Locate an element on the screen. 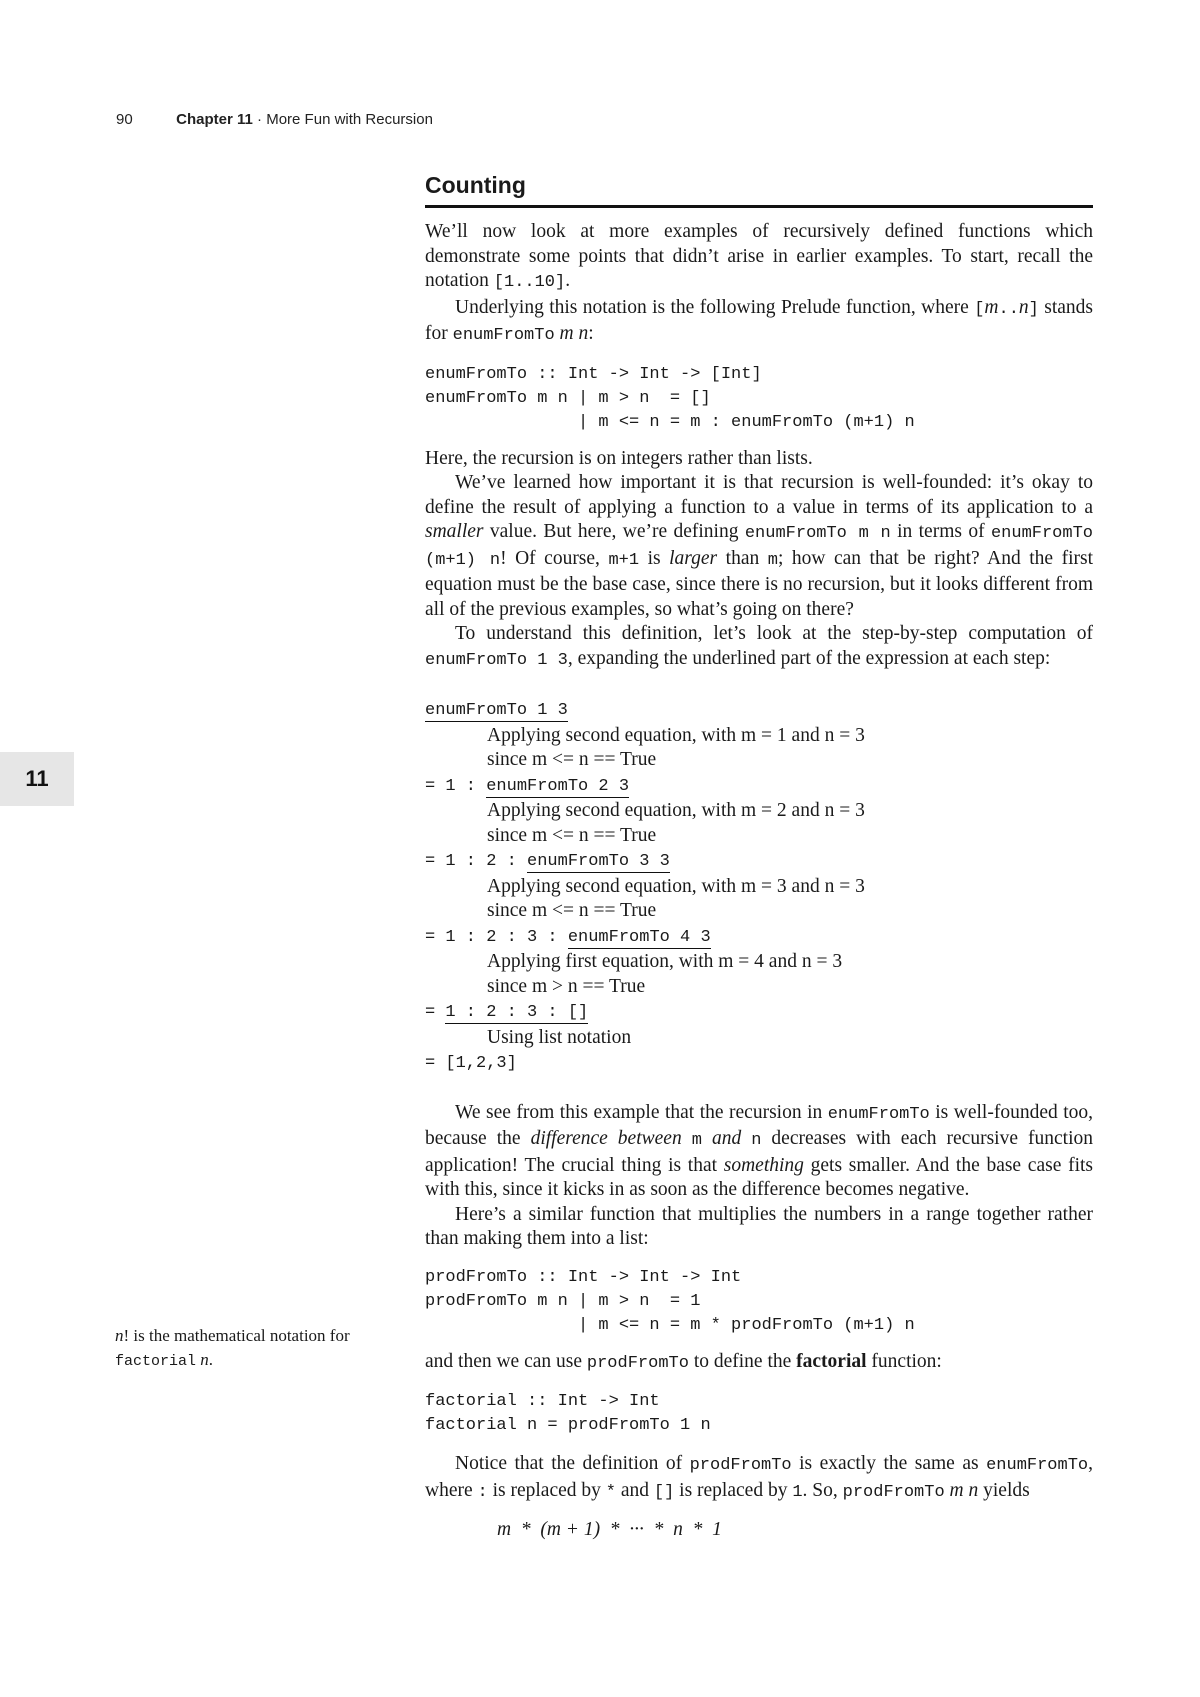 The image size is (1200, 1697). chapter-heading: Chapter 11 · More Fun with Recursion is located at coordinates (304, 119).